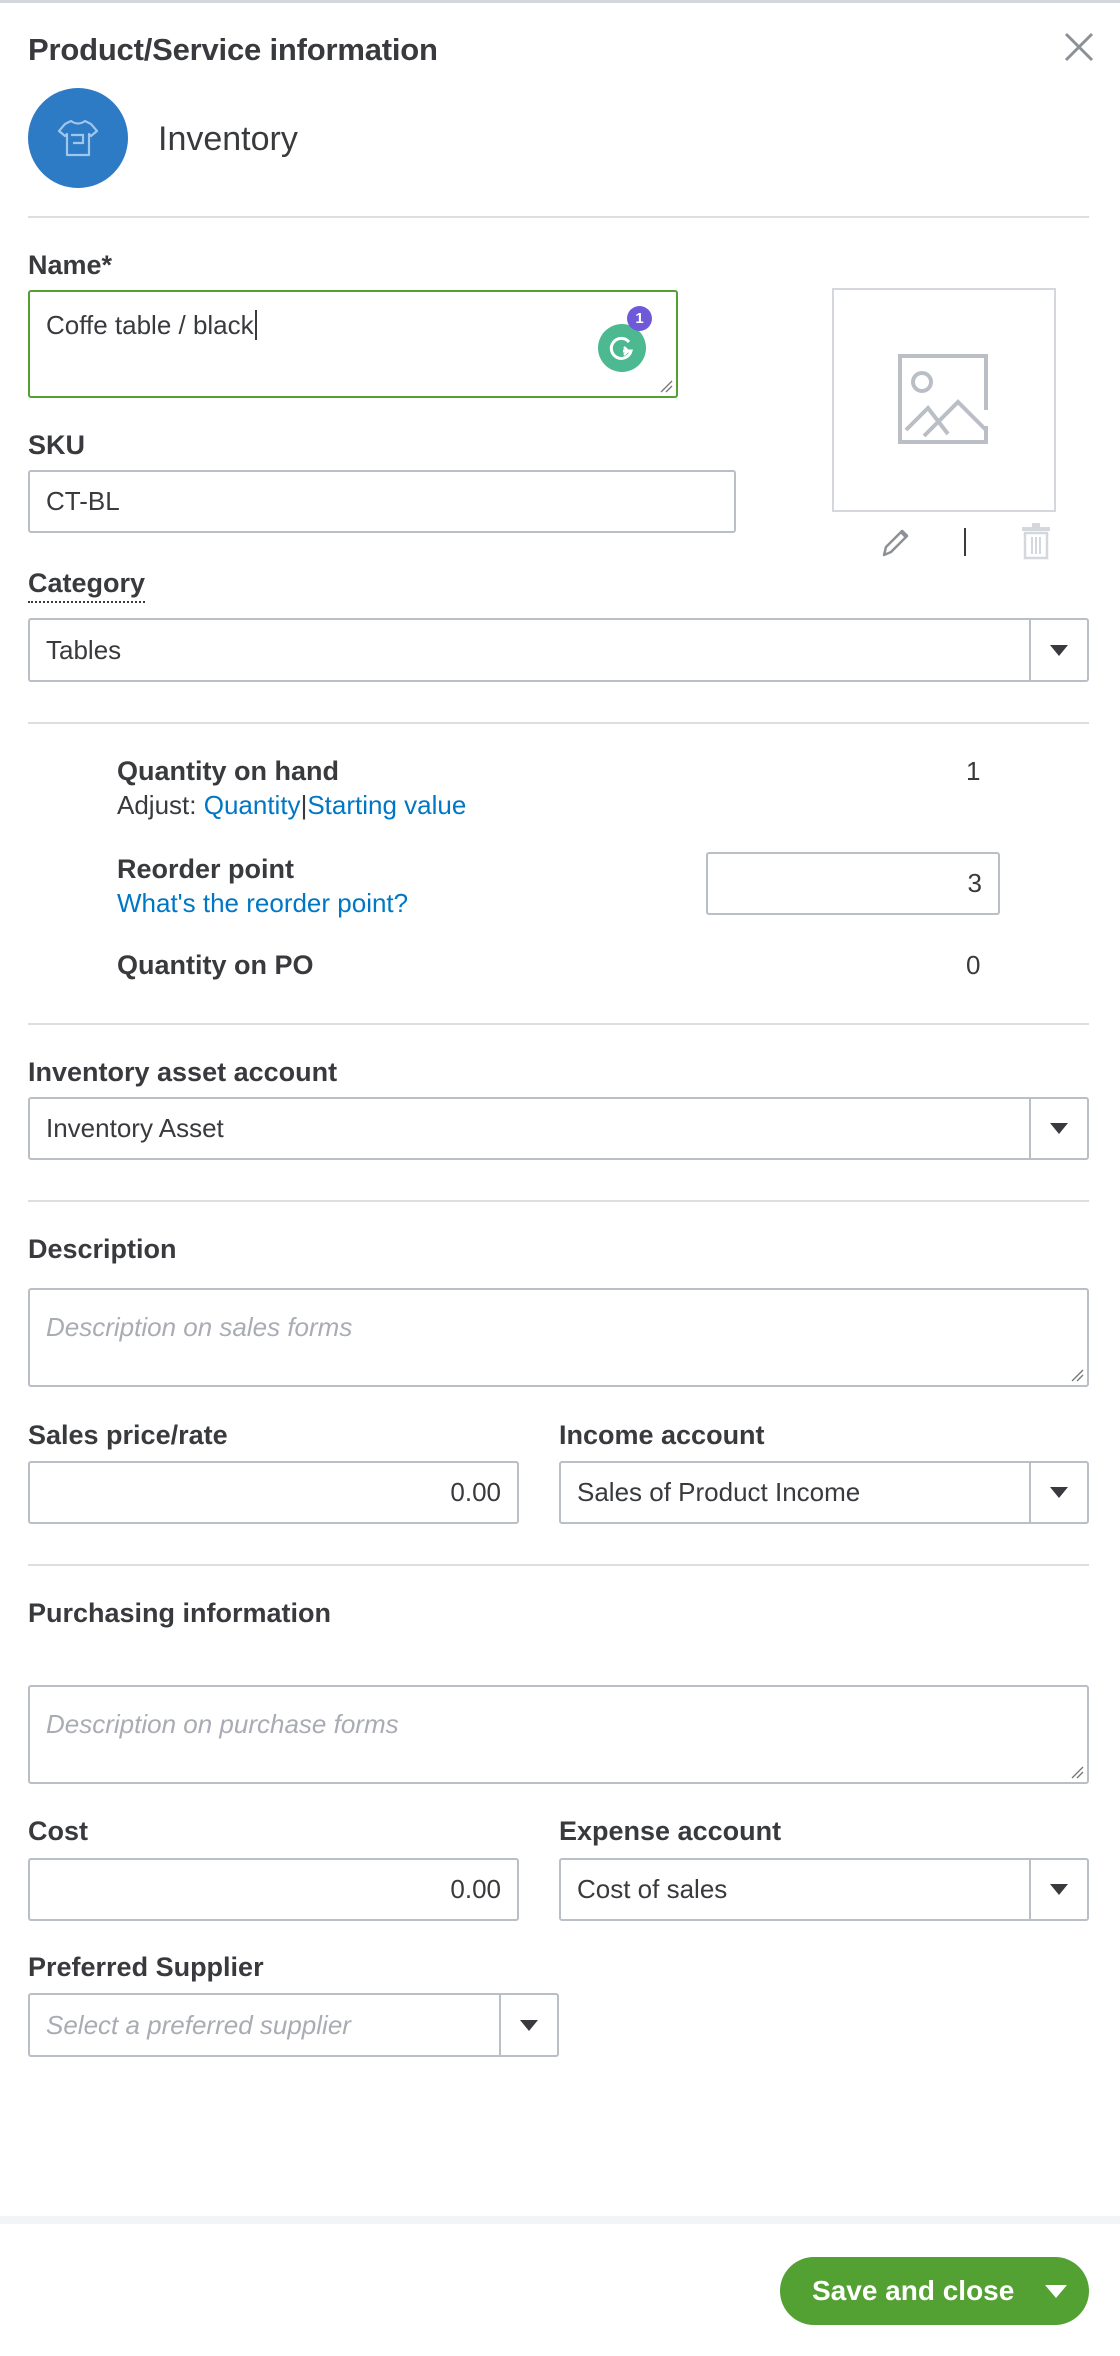 This screenshot has height=2356, width=1120. I want to click on preferred-supplier-dropdown-button, so click(528, 2025).